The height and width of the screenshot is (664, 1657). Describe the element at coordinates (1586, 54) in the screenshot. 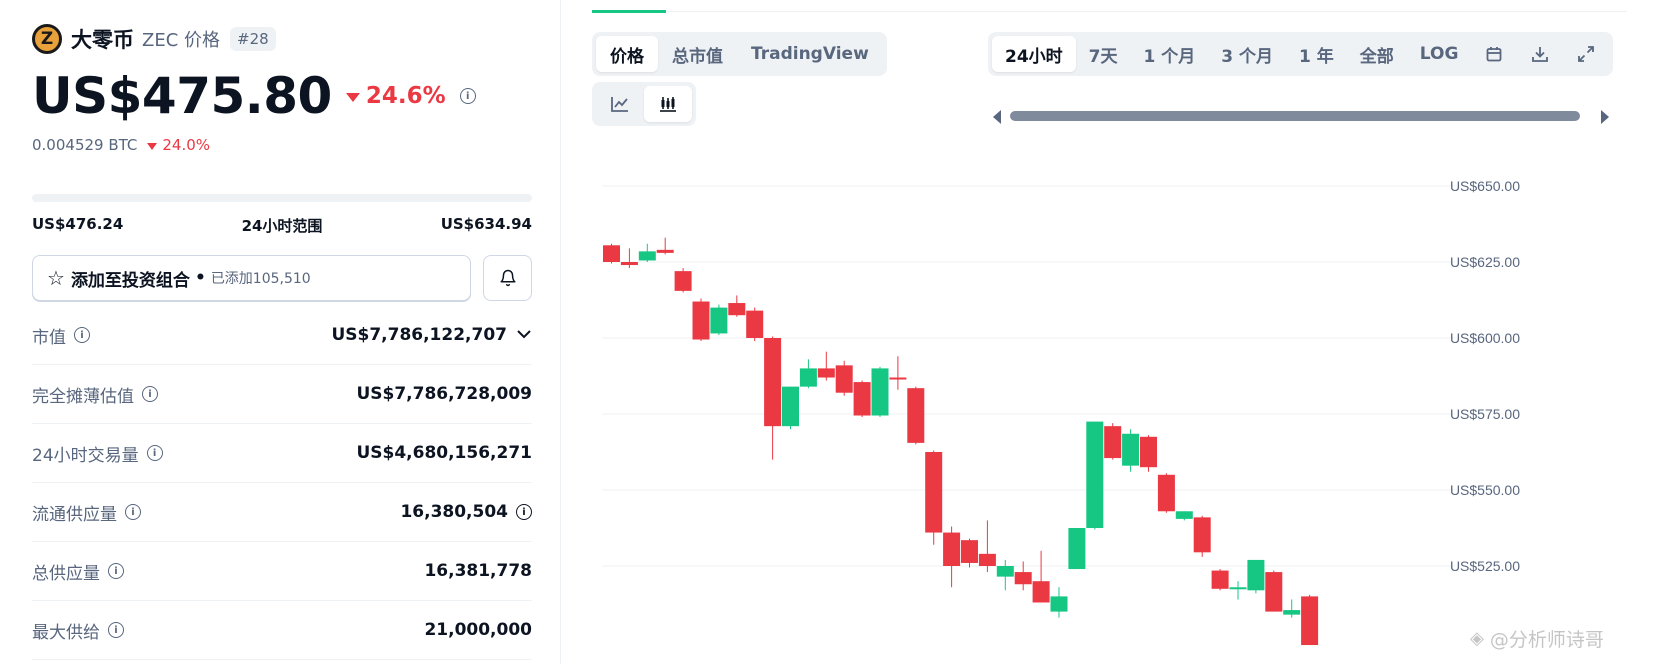

I see `fullscreen-button` at that location.